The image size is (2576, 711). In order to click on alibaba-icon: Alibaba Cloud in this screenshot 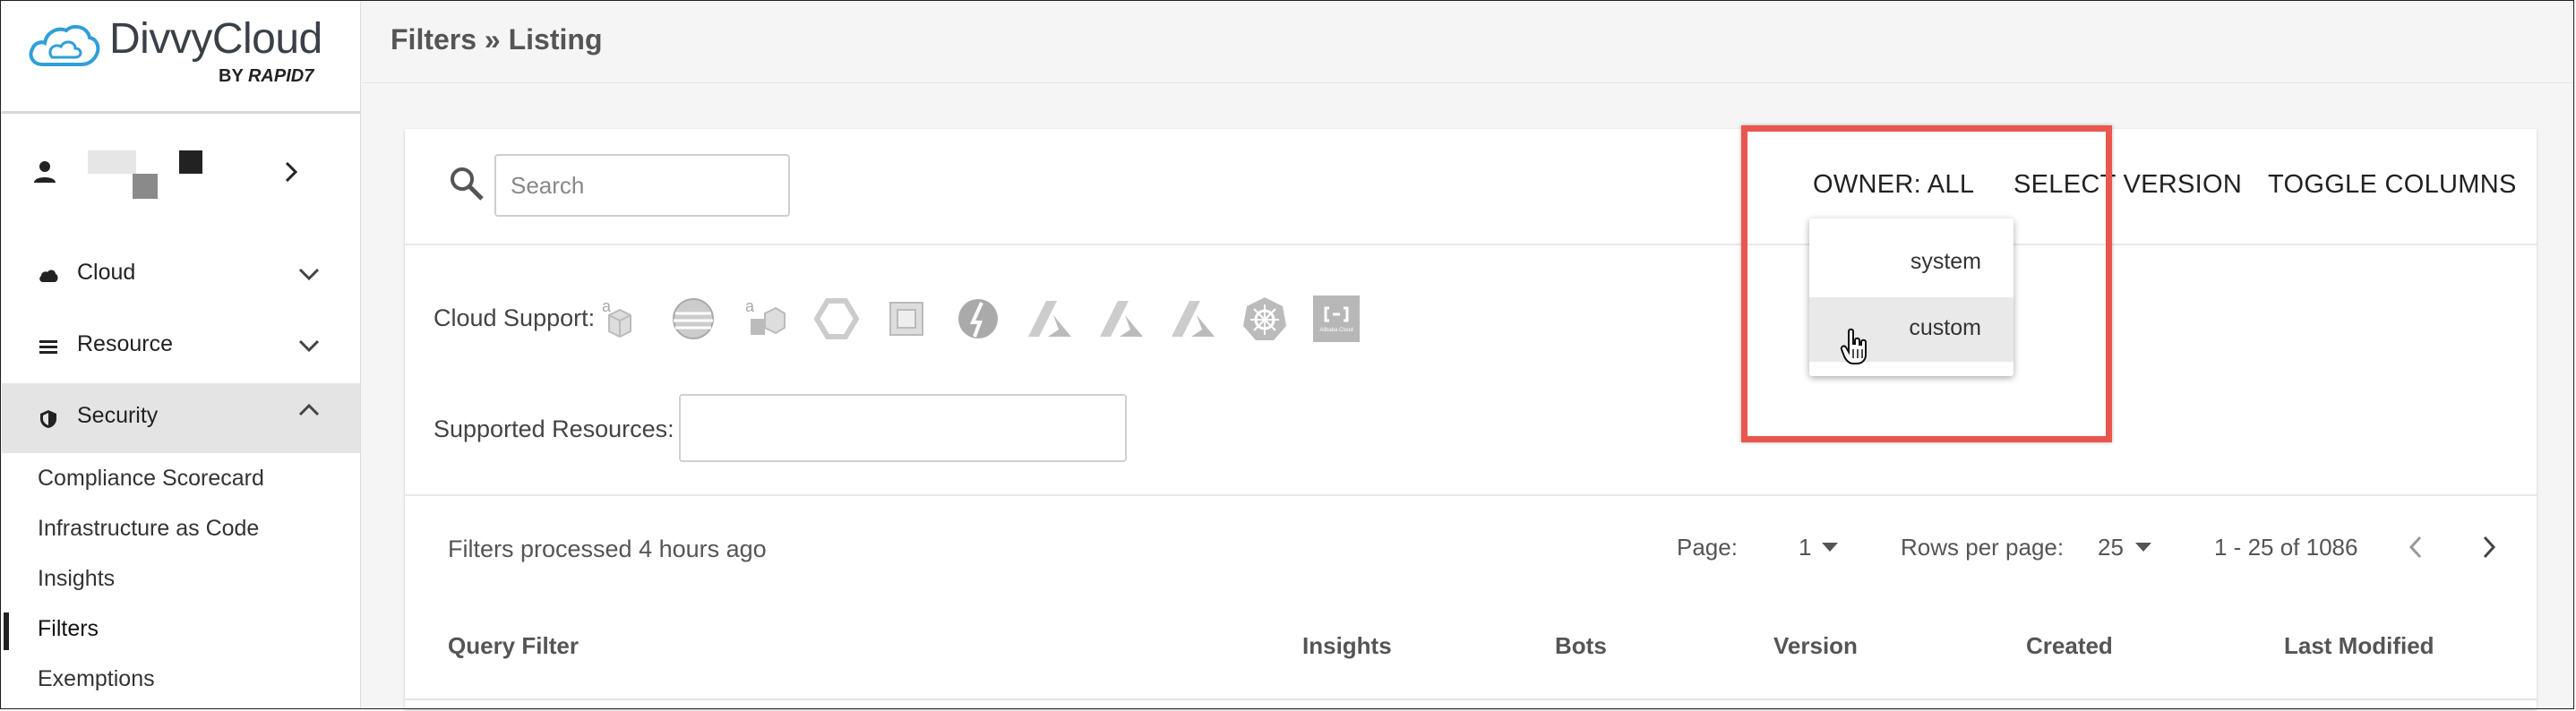, I will do `click(1336, 319)`.